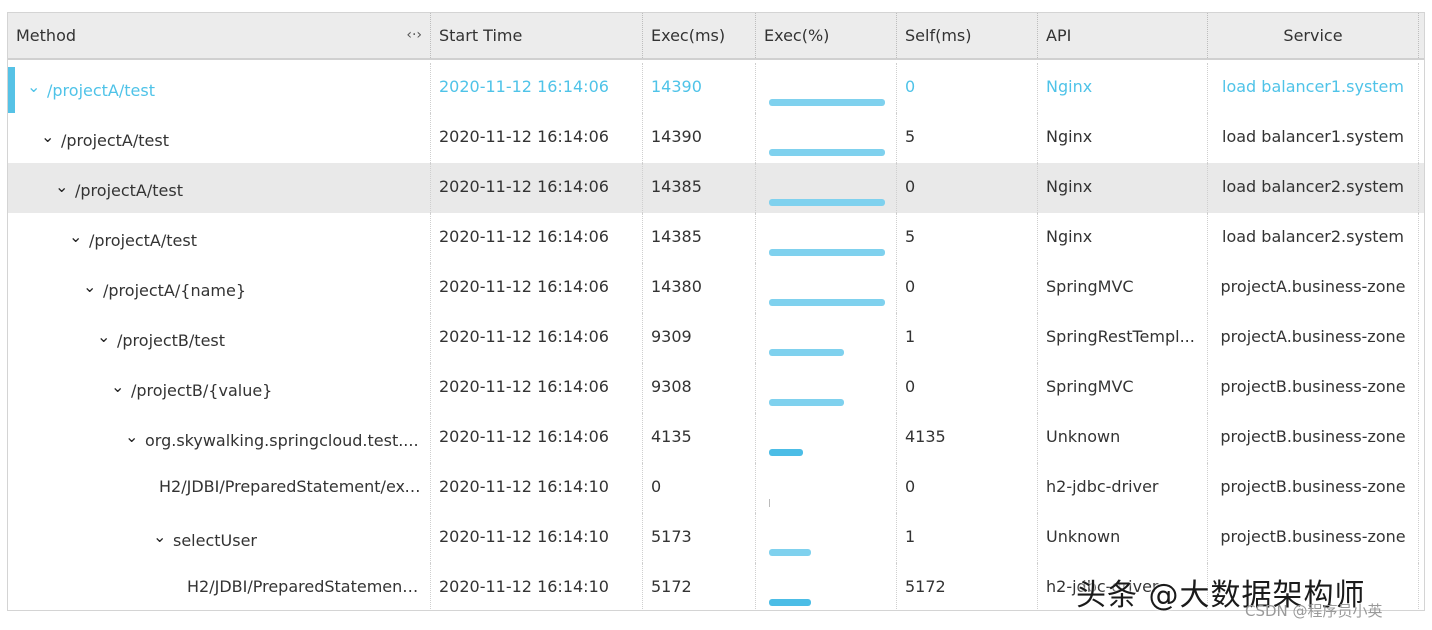 The image size is (1432, 630). What do you see at coordinates (1313, 288) in the screenshot?
I see `service-cell: projectA.business-zone` at bounding box center [1313, 288].